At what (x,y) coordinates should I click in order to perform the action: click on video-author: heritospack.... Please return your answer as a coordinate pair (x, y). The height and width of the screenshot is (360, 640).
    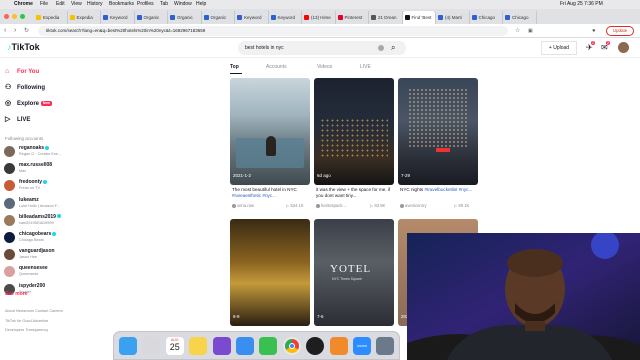
    Looking at the image, I should click on (331, 205).